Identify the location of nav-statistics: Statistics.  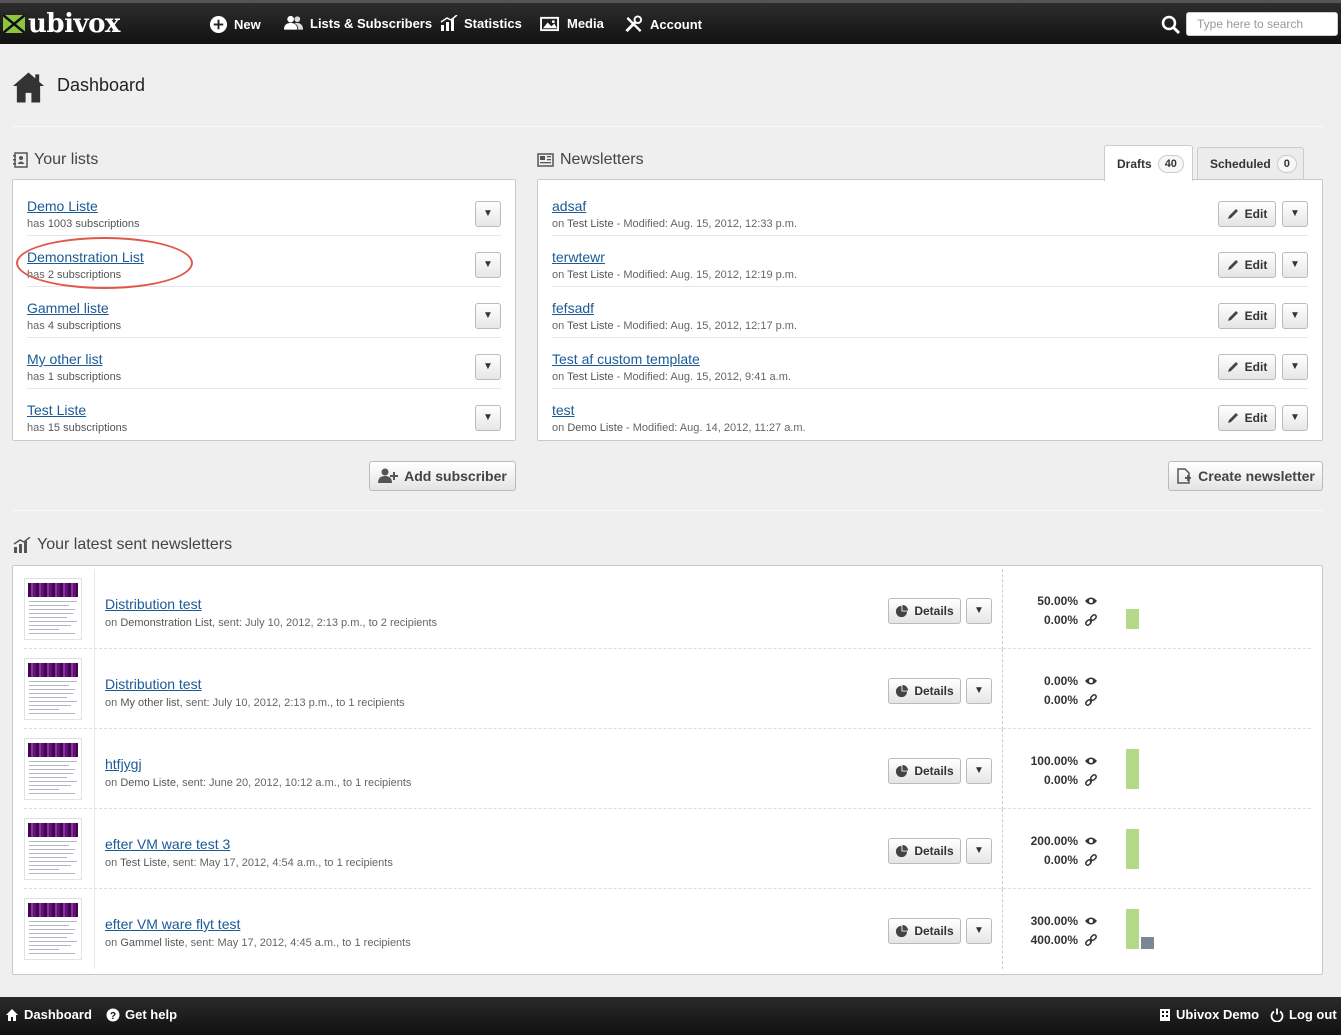
(481, 23).